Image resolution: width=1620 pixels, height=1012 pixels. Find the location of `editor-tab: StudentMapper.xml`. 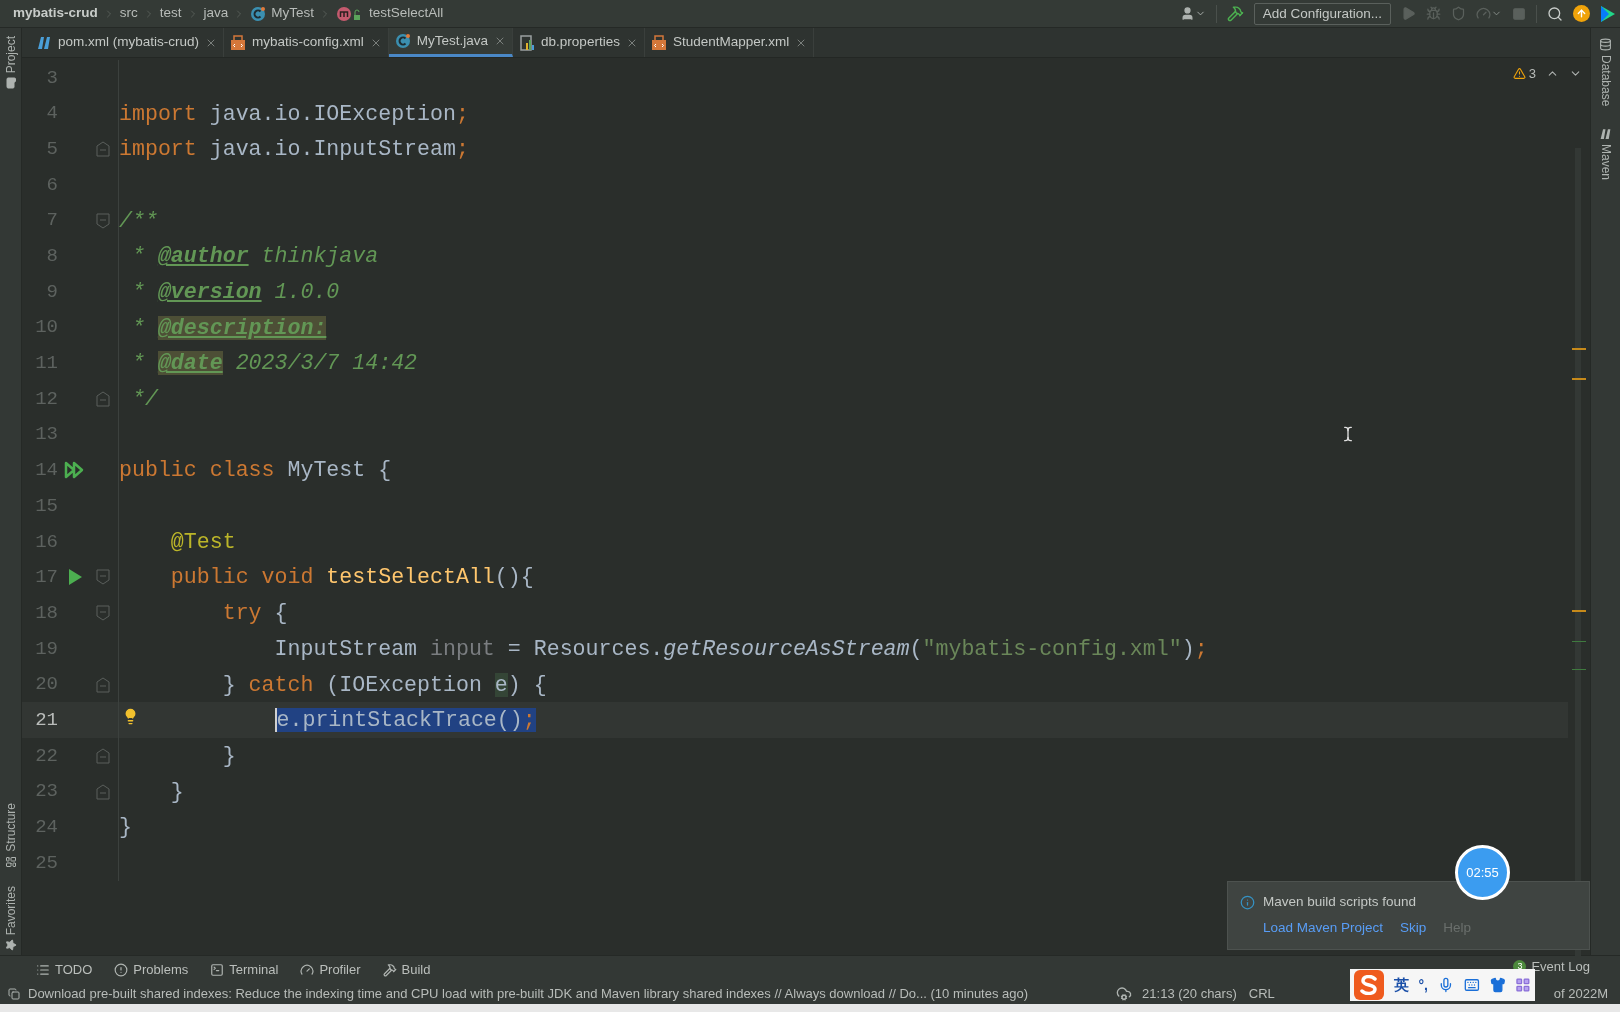

editor-tab: StudentMapper.xml is located at coordinates (729, 42).